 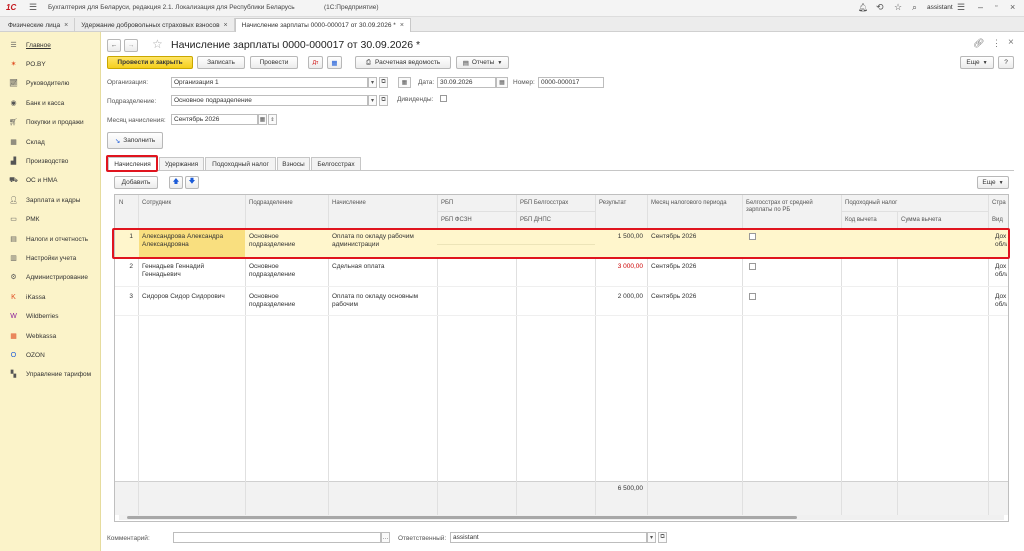 What do you see at coordinates (50, 375) in the screenshot?
I see `sidebar-item-tariff: ▚ Управление тарифом` at bounding box center [50, 375].